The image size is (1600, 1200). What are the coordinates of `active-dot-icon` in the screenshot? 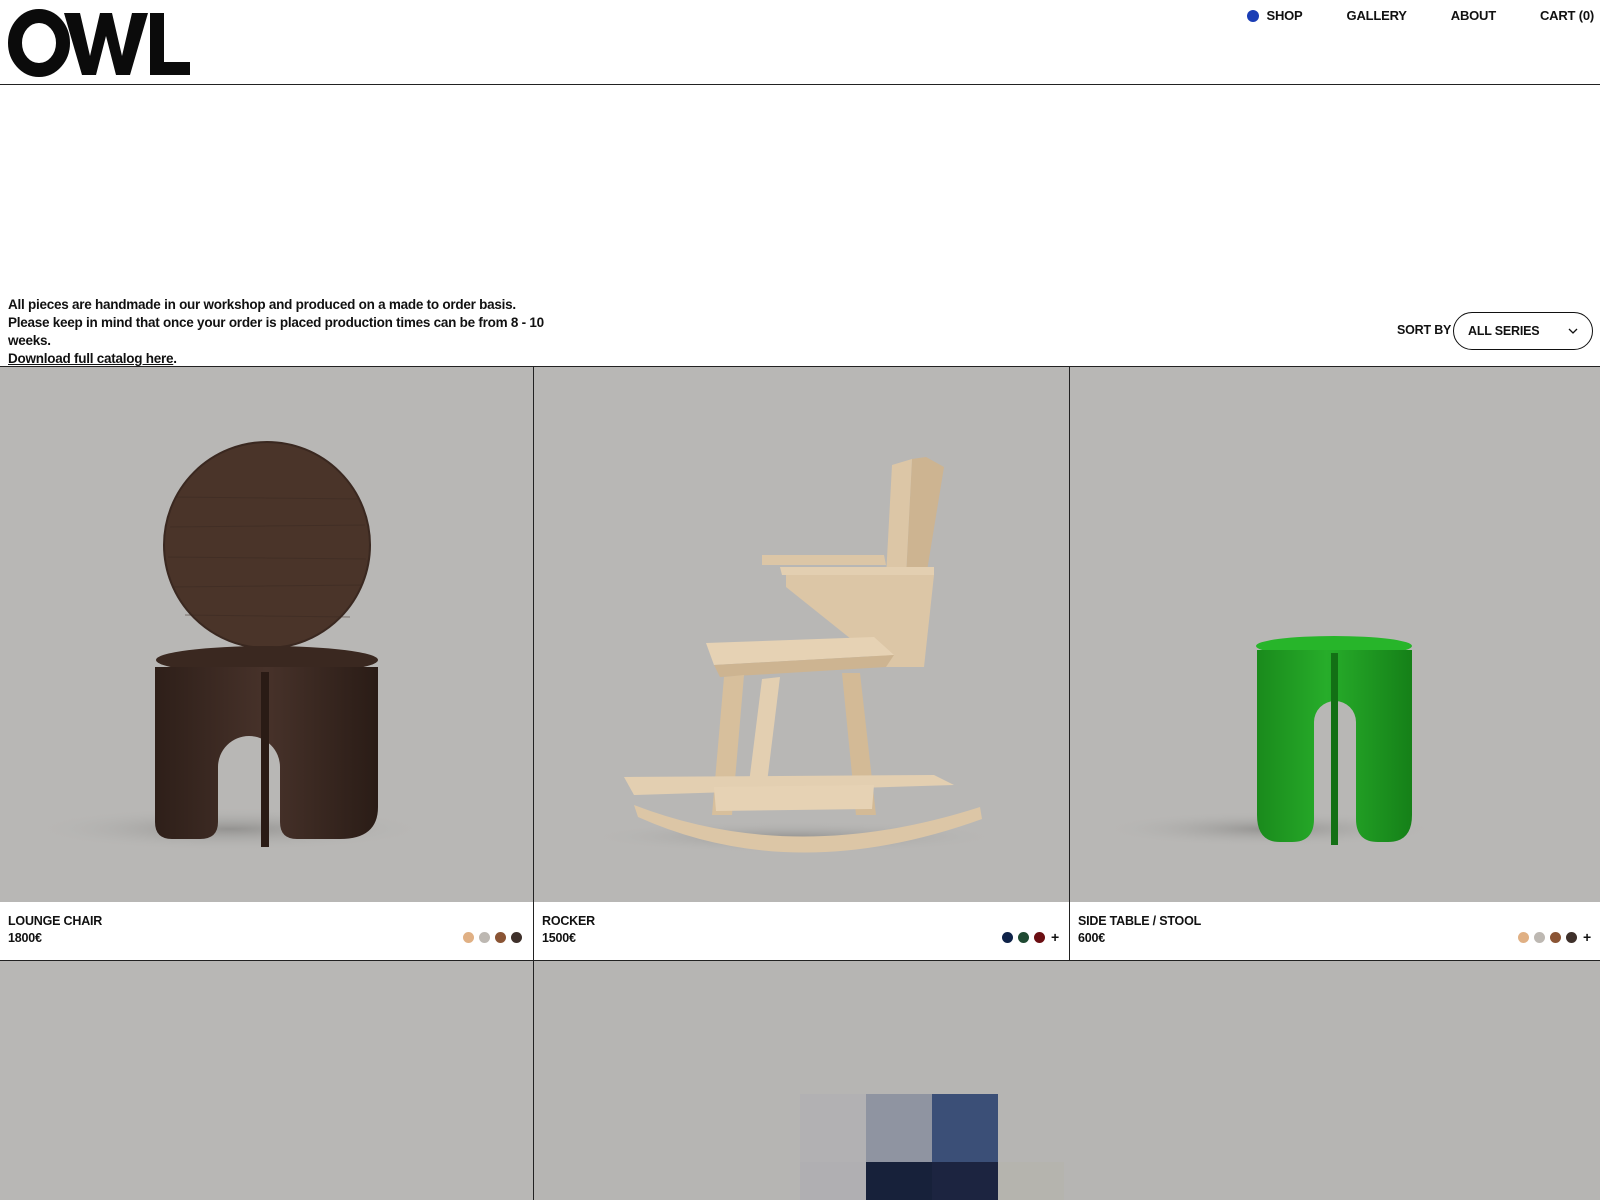 It's located at (1253, 15).